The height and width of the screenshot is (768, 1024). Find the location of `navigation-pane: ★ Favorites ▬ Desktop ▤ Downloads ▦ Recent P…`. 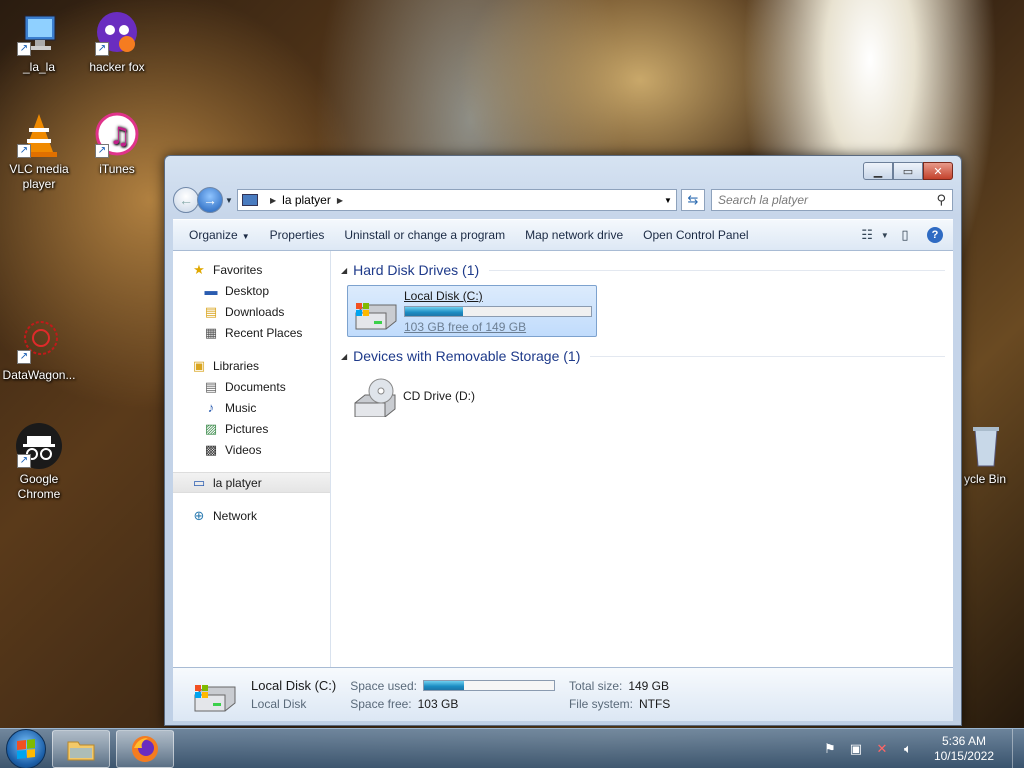

navigation-pane: ★ Favorites ▬ Desktop ▤ Downloads ▦ Recent P… is located at coordinates (252, 459).